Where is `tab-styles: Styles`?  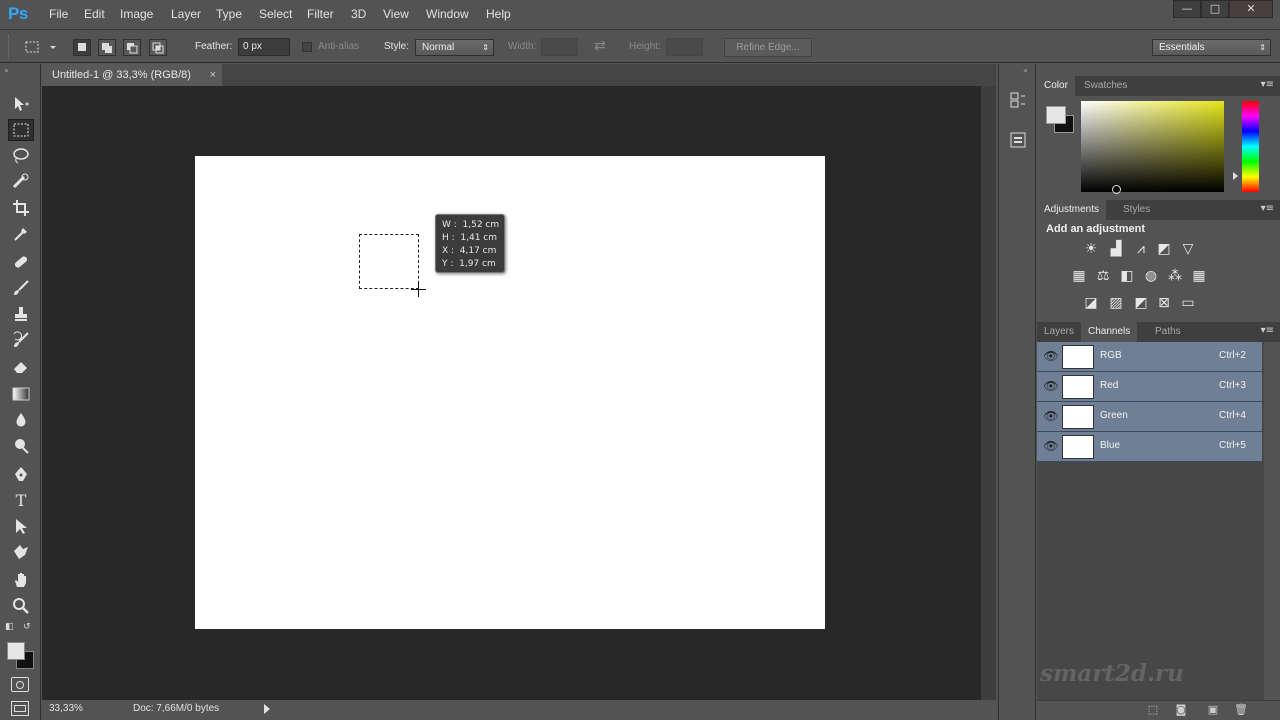 tab-styles: Styles is located at coordinates (1136, 210).